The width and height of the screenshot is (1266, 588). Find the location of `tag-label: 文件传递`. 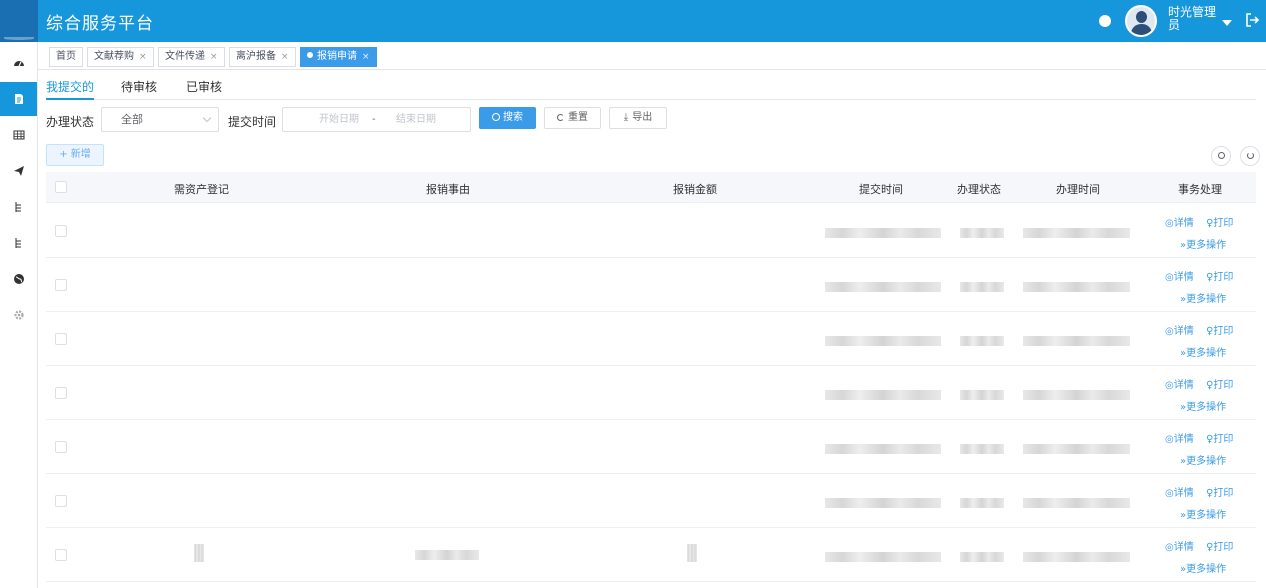

tag-label: 文件传递 is located at coordinates (185, 56).